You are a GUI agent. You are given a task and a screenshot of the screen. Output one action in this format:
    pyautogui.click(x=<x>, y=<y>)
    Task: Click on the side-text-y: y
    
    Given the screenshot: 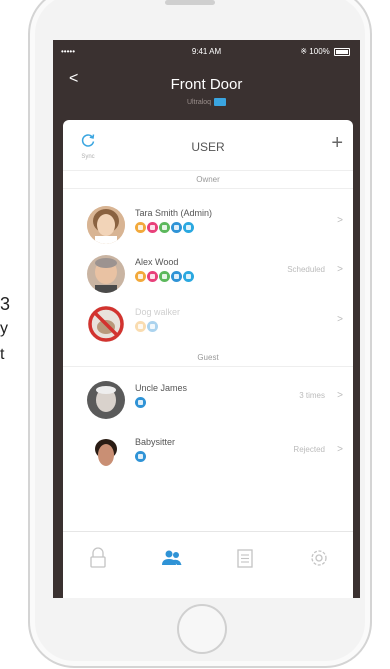 What is the action you would take?
    pyautogui.click(x=4, y=328)
    